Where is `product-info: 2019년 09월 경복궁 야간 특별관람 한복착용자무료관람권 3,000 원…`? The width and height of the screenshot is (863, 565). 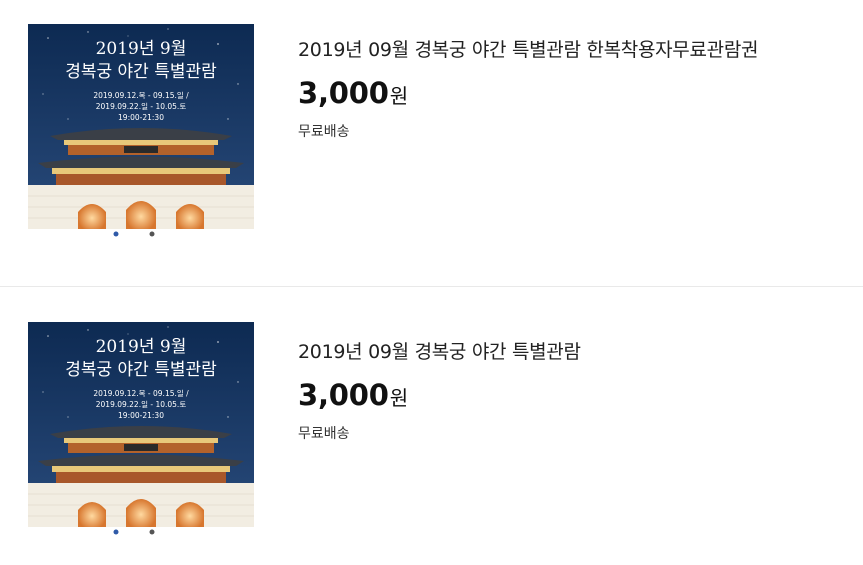
product-info: 2019년 09월 경복궁 야간 특별관람 한복착용자무료관람권 3,000 원… is located at coordinates (570, 88).